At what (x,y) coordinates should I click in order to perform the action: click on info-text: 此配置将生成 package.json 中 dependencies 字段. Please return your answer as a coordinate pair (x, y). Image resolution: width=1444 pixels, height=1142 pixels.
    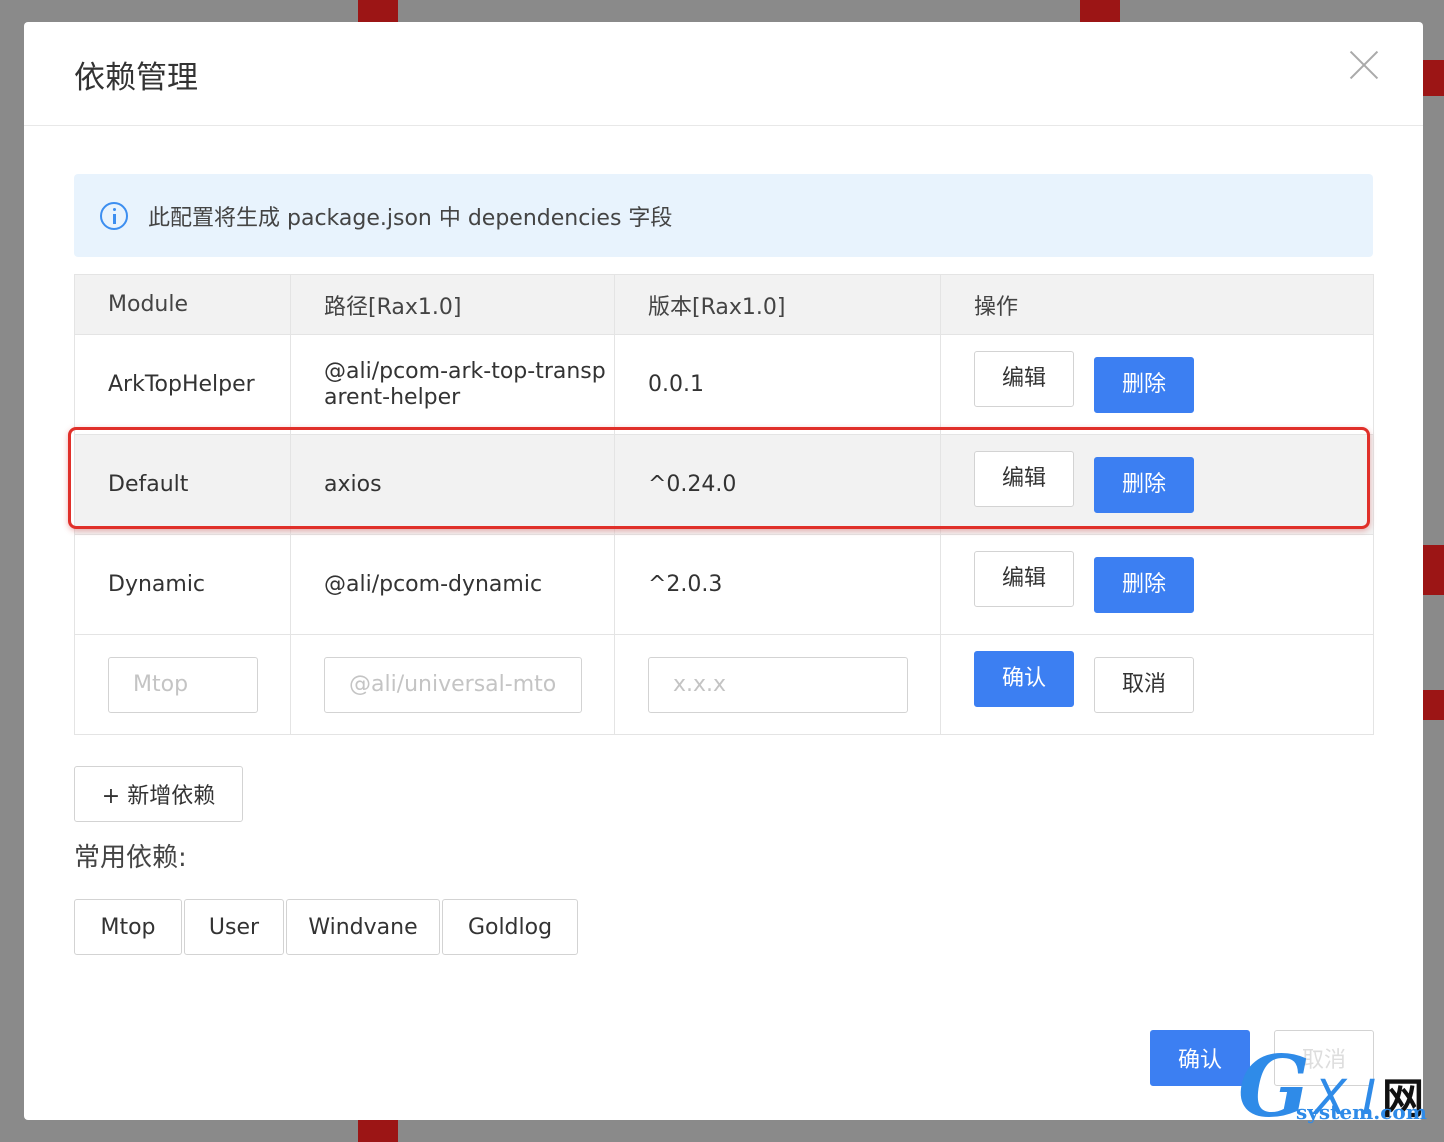
    Looking at the image, I should click on (410, 218).